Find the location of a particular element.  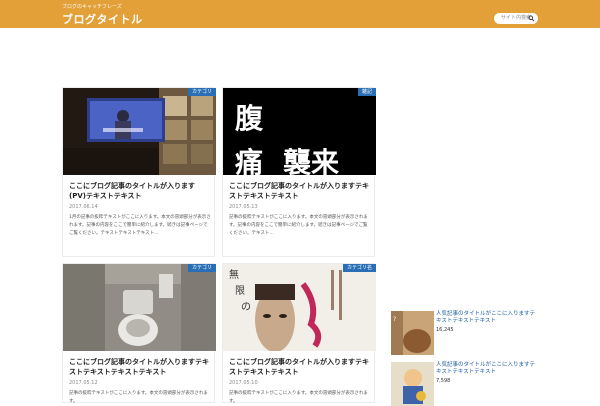

search-input: サイト内検索 is located at coordinates (516, 18).